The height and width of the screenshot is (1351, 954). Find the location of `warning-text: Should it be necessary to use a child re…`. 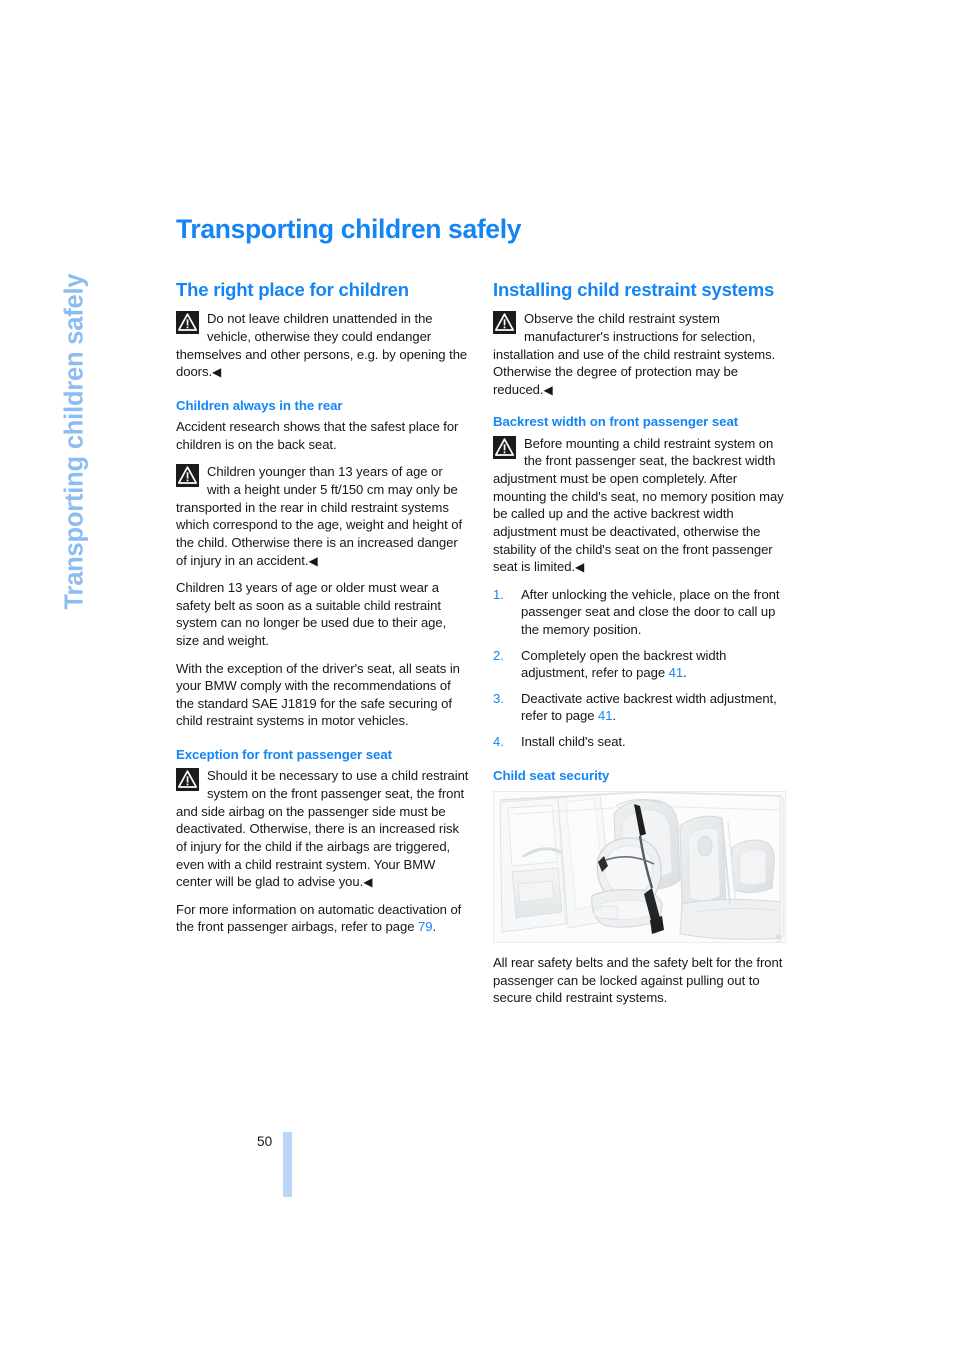

warning-text: Should it be necessary to use a child re… is located at coordinates (322, 828).